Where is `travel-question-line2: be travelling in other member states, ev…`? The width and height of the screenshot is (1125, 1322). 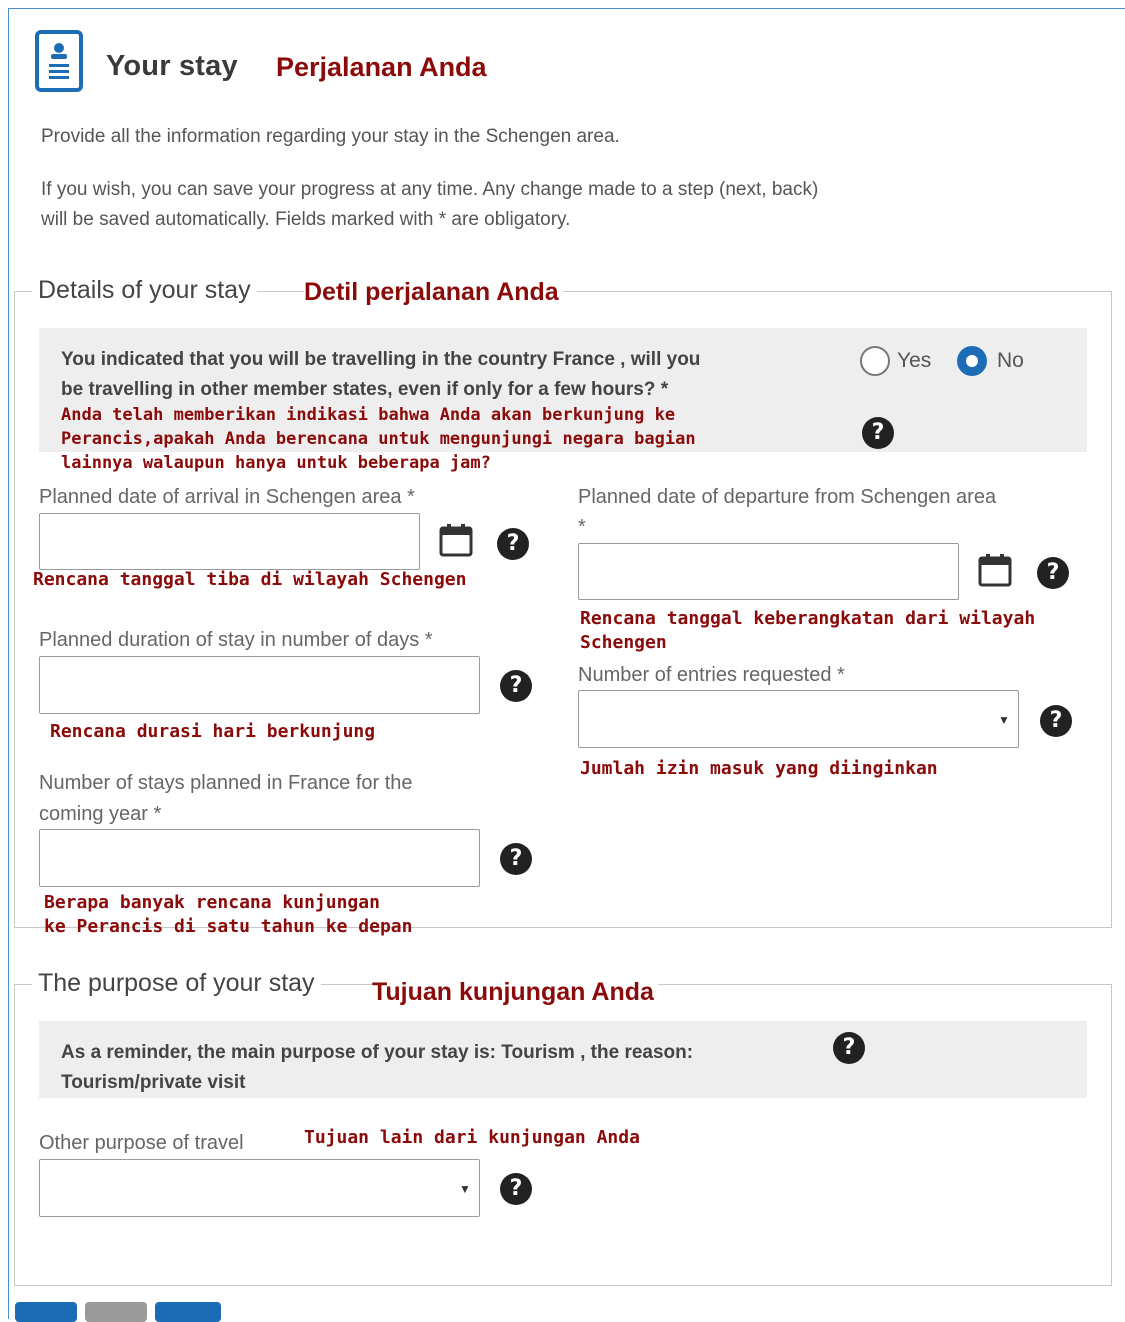 travel-question-line2: be travelling in other member states, ev… is located at coordinates (365, 389).